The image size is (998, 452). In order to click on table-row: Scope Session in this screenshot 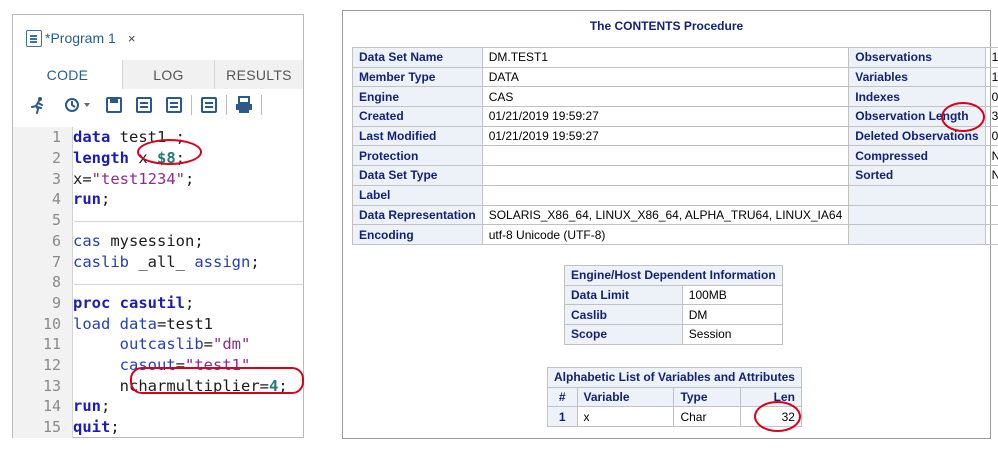, I will do `click(673, 334)`.